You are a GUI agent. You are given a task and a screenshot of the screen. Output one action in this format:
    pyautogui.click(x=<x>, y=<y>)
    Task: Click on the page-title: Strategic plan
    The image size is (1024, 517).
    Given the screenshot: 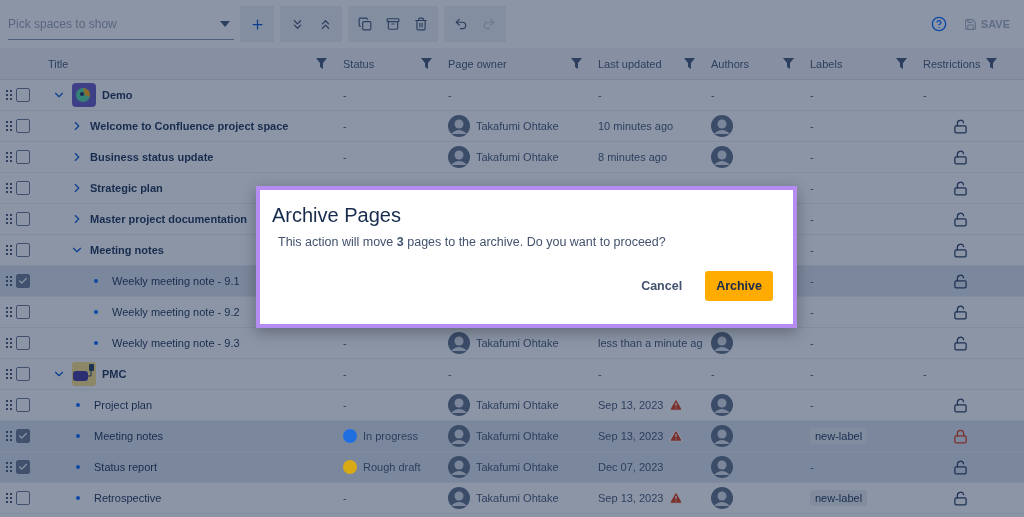 What is the action you would take?
    pyautogui.click(x=126, y=188)
    